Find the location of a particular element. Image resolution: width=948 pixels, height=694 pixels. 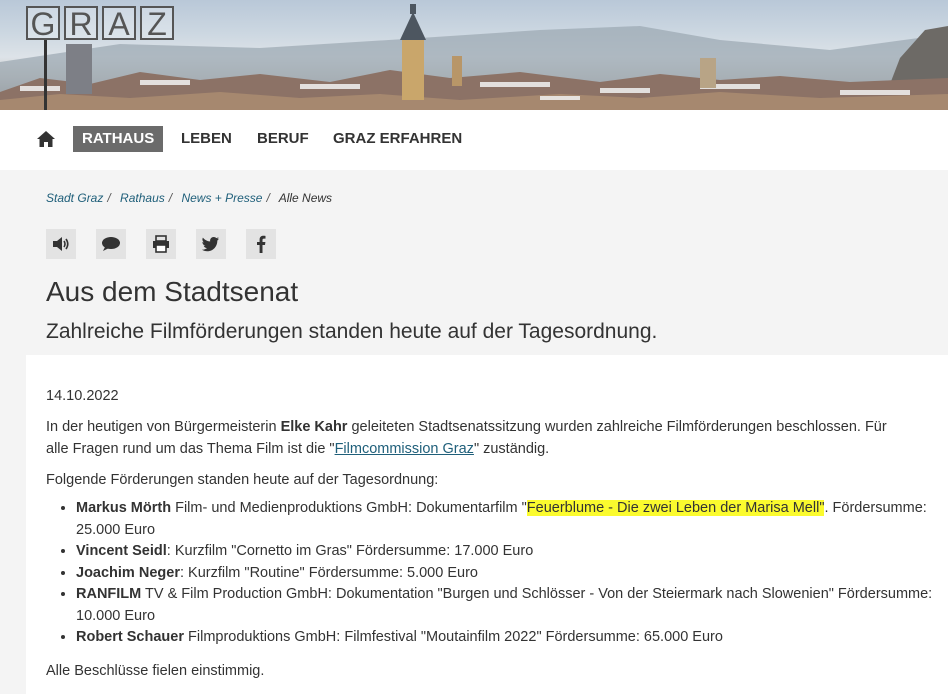

home-icon is located at coordinates (46, 139).